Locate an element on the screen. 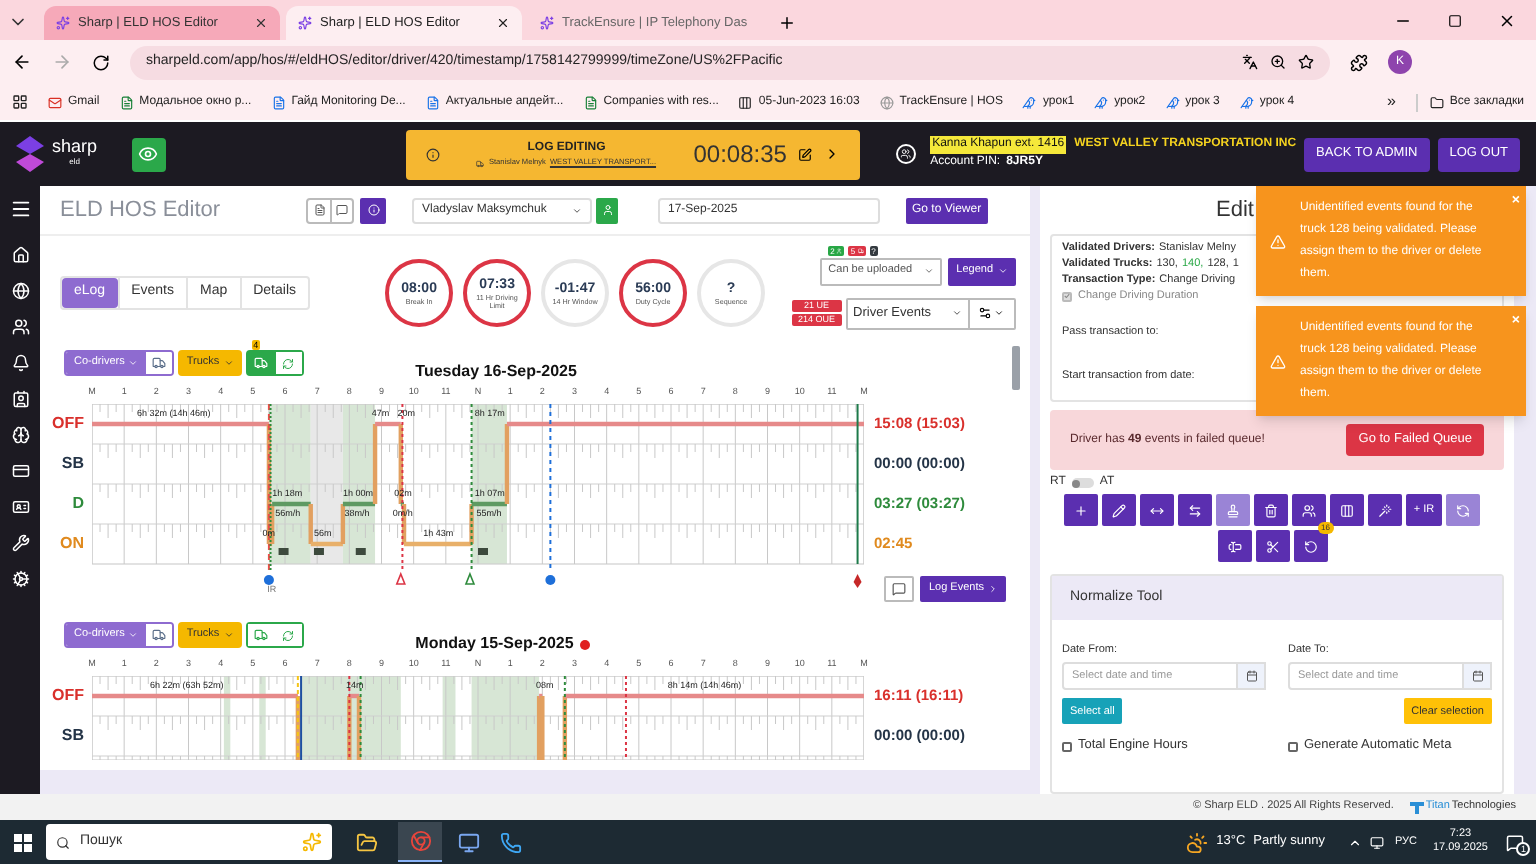 This screenshot has width=1536, height=864. driver-button is located at coordinates (607, 210).